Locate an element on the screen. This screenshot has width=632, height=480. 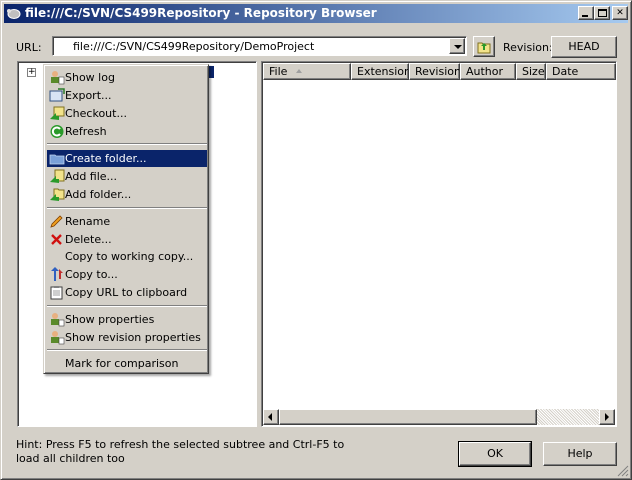
refresh-icon is located at coordinates (57, 131).